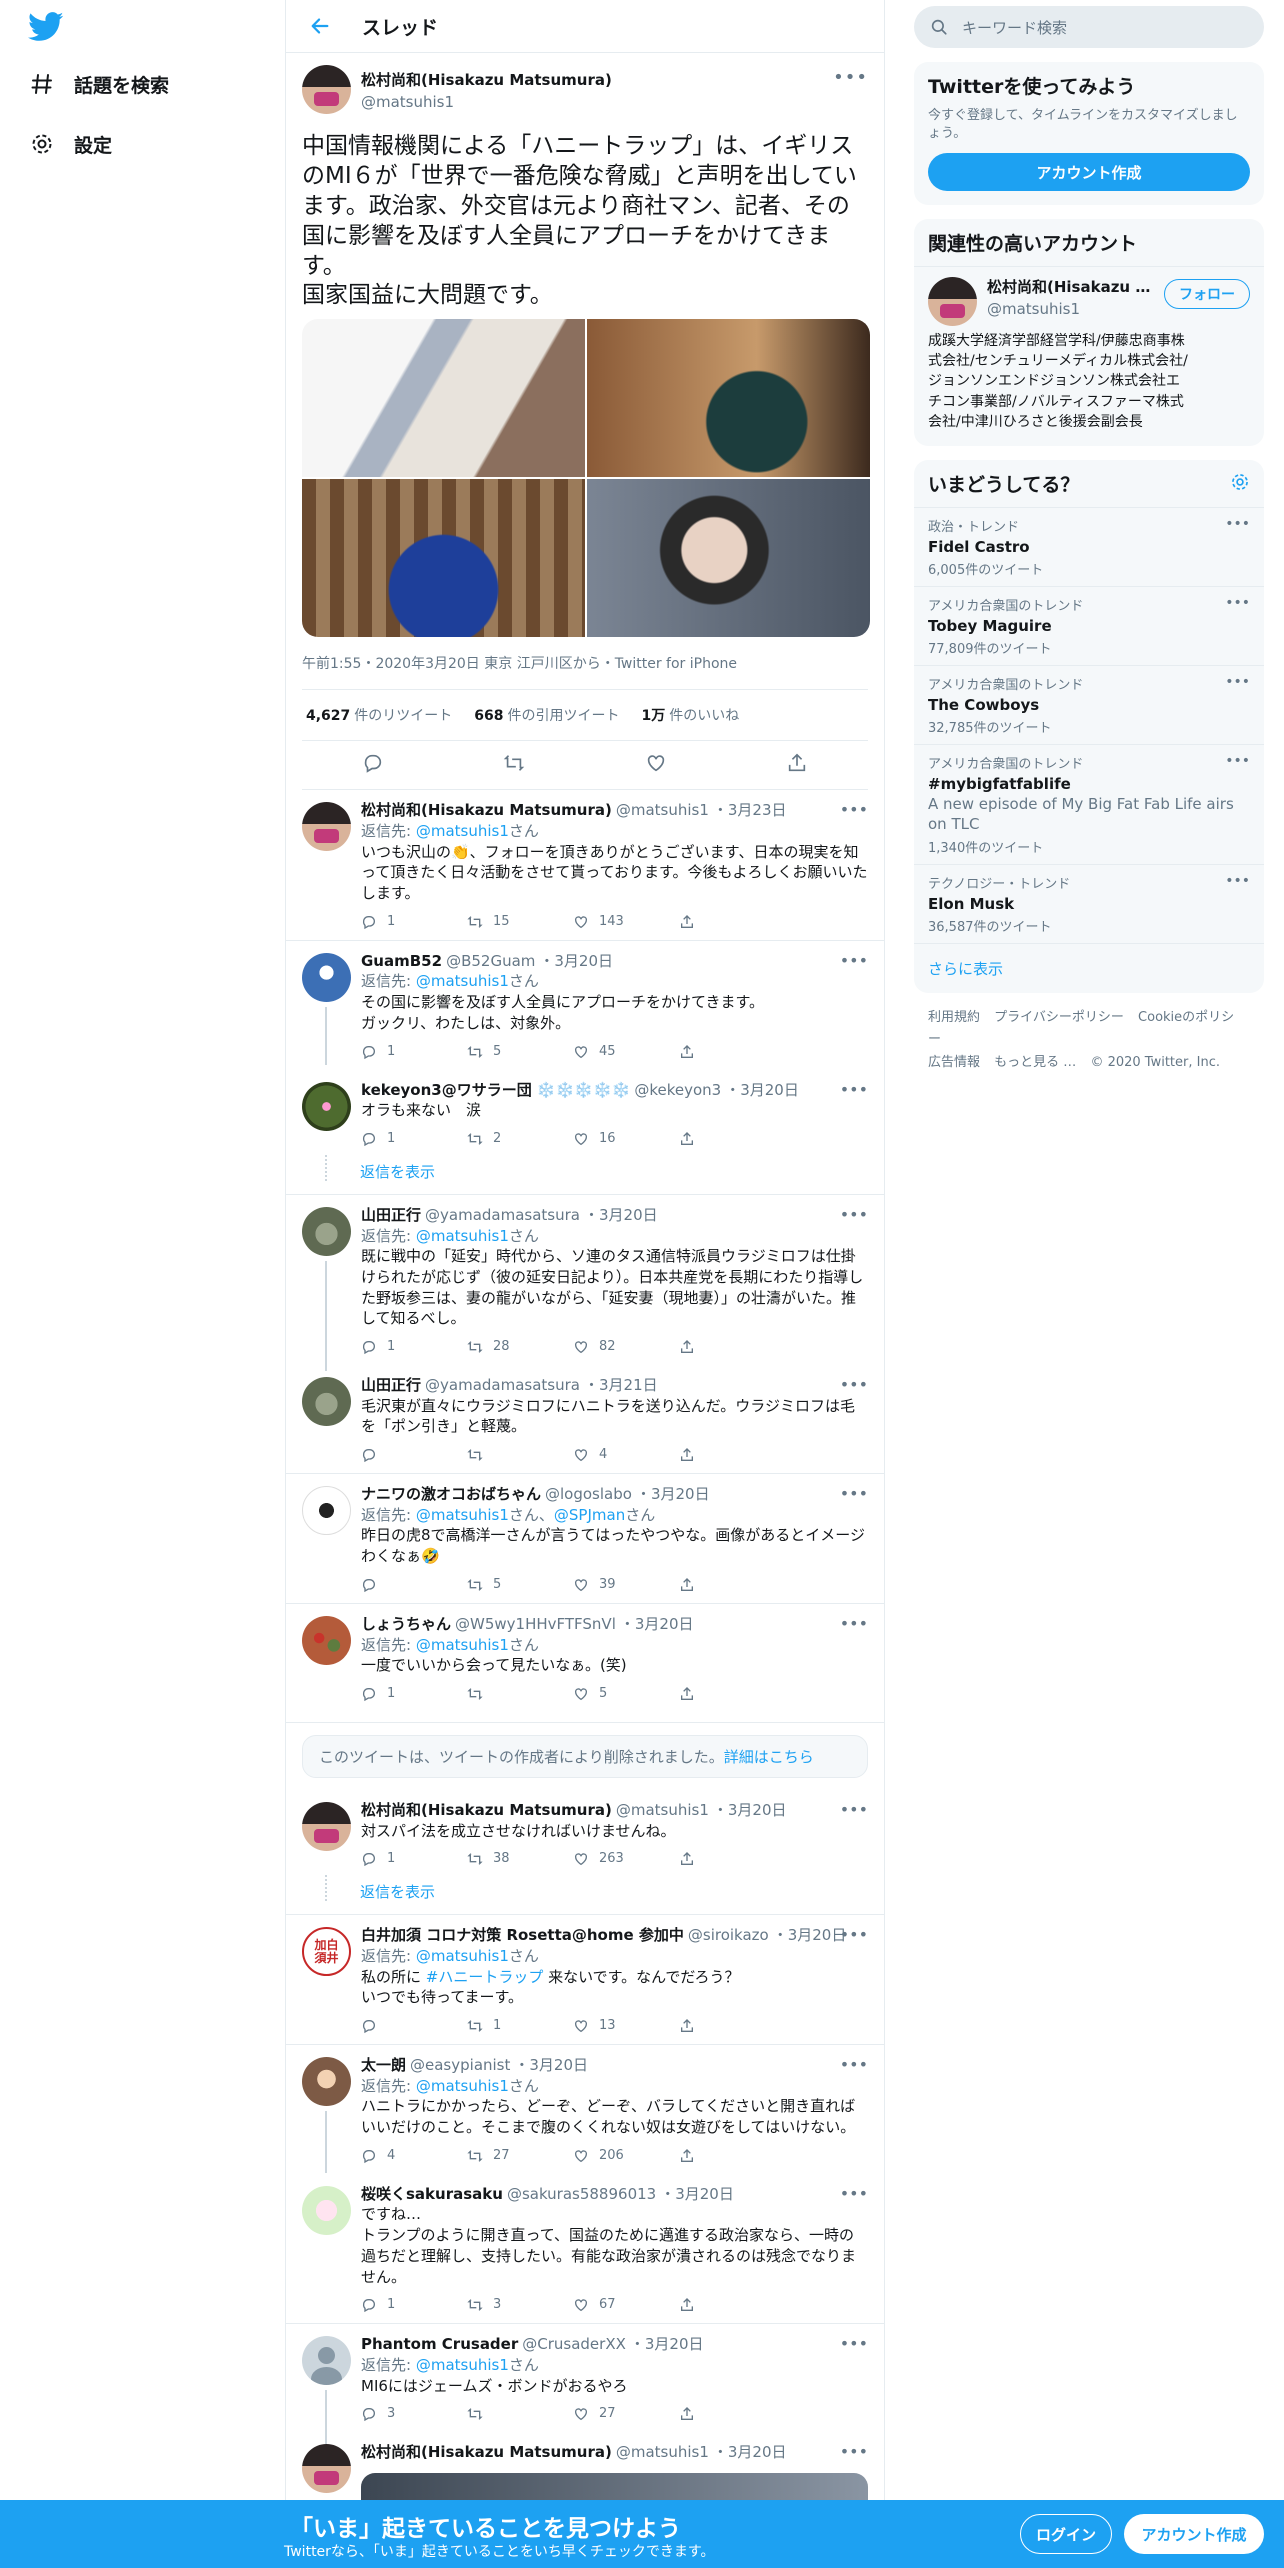  Describe the element at coordinates (626, 1139) in the screenshot. I see `like-button: 16` at that location.